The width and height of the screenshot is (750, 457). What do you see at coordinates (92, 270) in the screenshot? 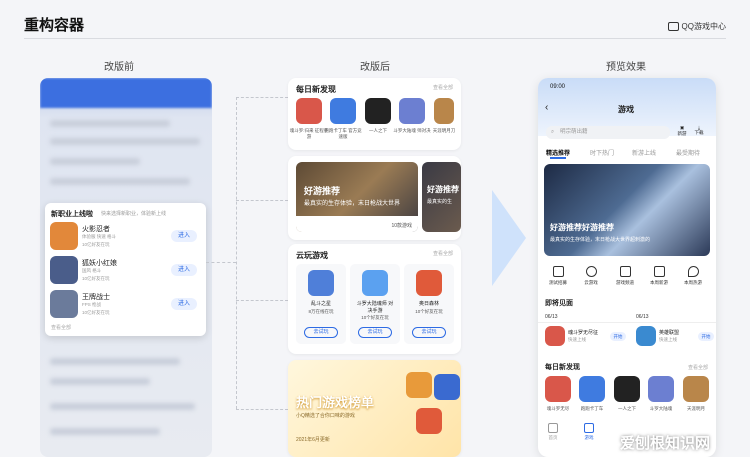
I see `game-meta: 国风 格斗` at bounding box center [92, 270].